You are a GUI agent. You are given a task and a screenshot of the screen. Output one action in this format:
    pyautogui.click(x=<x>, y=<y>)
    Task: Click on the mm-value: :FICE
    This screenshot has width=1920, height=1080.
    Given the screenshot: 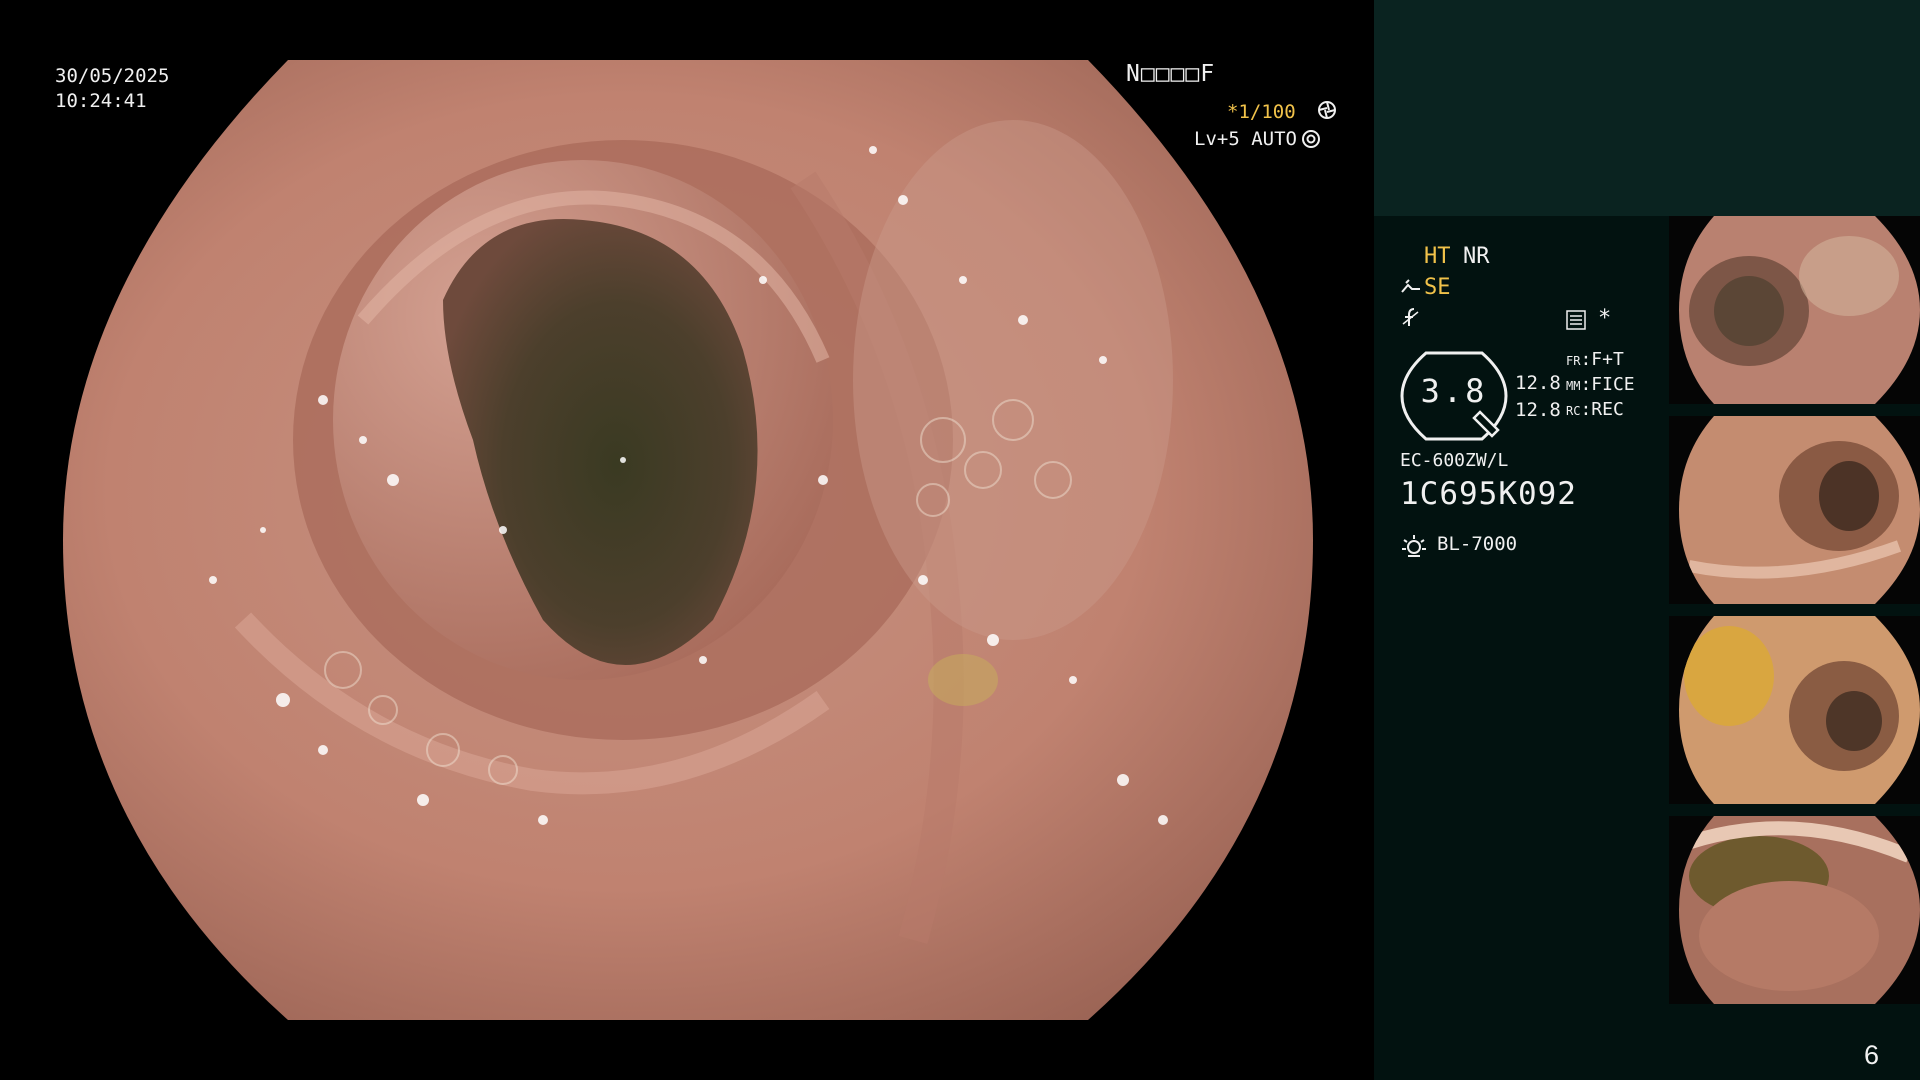 What is the action you would take?
    pyautogui.click(x=1607, y=384)
    